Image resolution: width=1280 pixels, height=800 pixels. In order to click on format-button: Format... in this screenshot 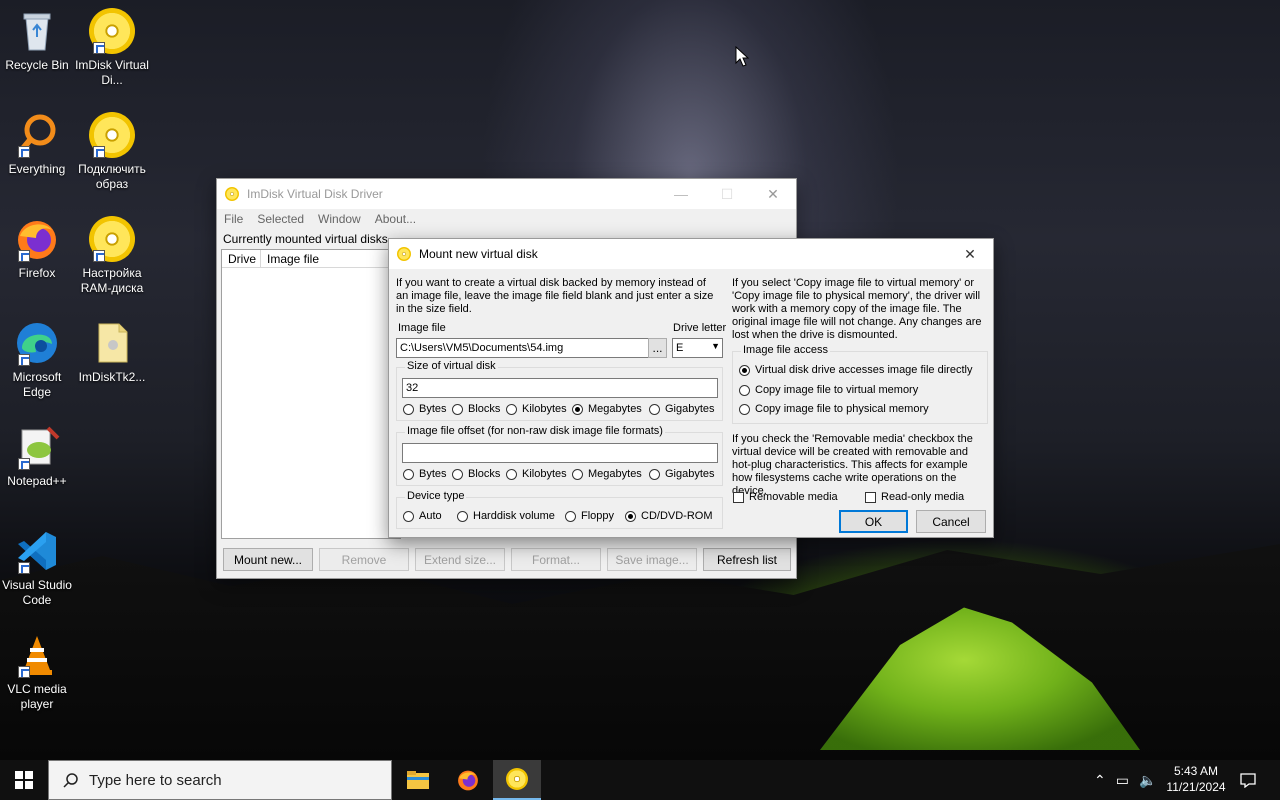, I will do `click(556, 559)`.